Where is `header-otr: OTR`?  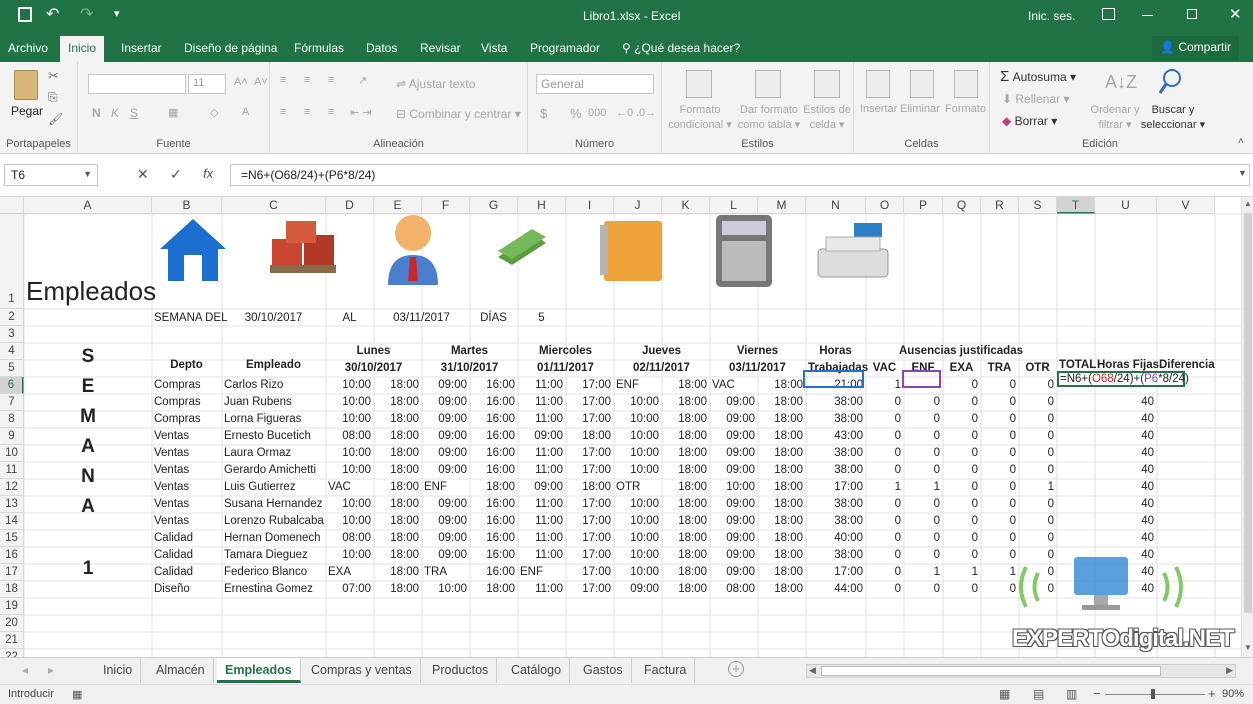
header-otr: OTR is located at coordinates (1037, 368).